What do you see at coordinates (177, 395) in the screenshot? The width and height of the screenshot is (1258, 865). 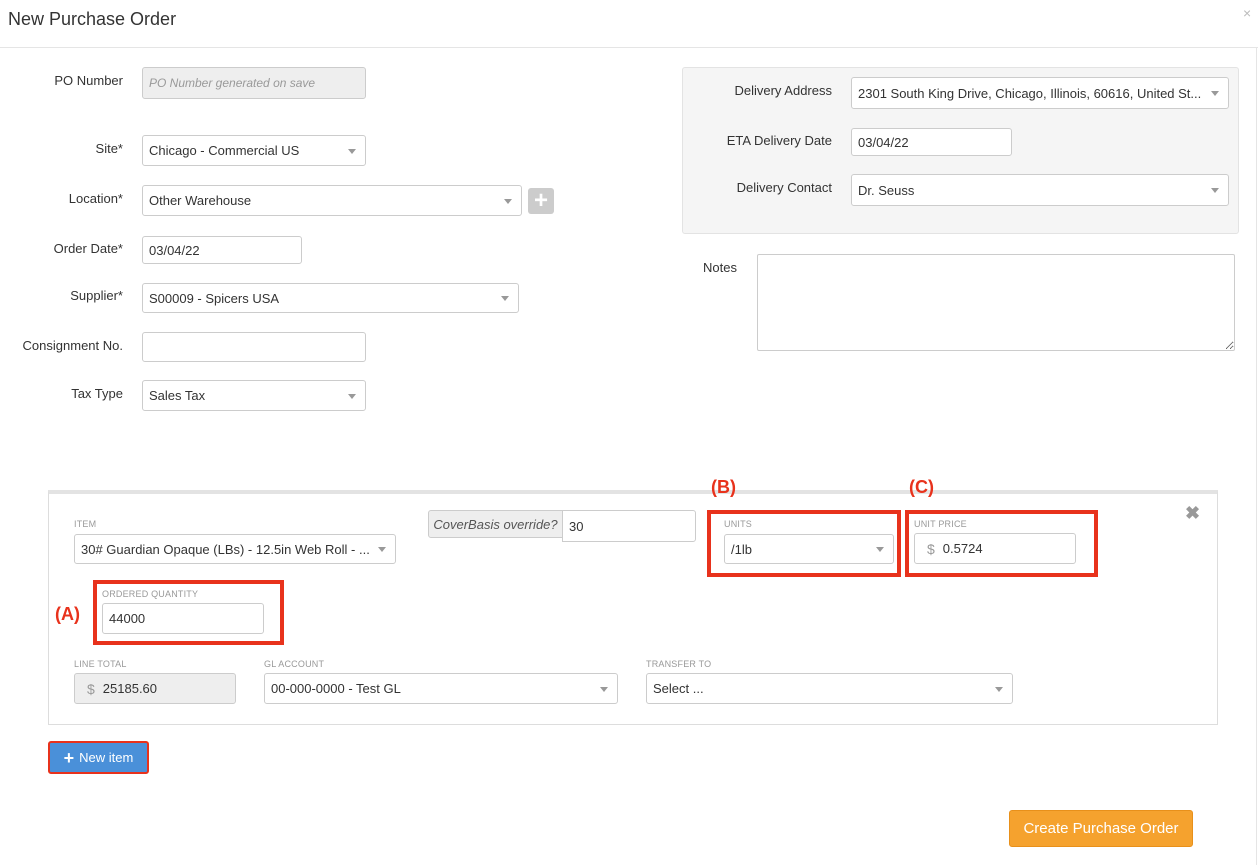 I see `tax-type-value: Sales Tax` at bounding box center [177, 395].